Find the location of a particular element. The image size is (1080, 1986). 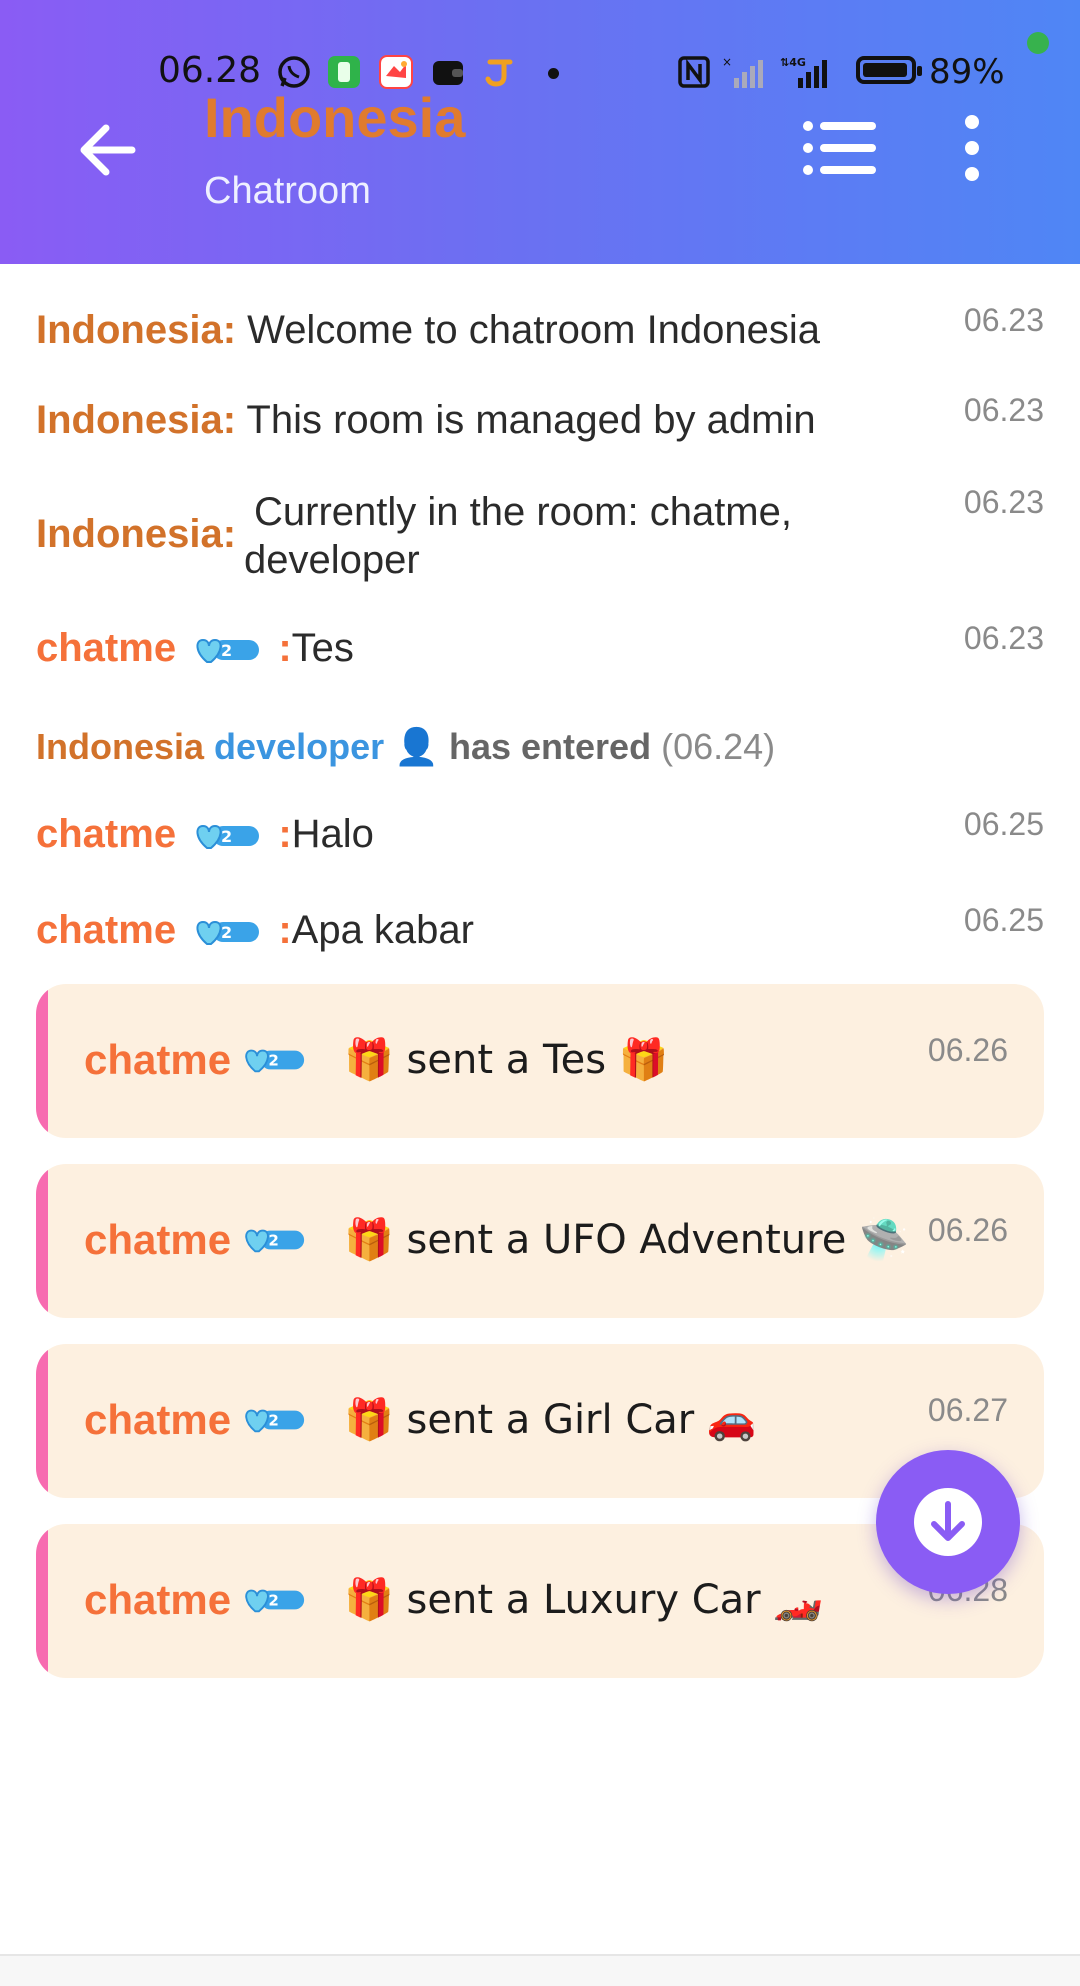

whatsapp-icon is located at coordinates (294, 72).